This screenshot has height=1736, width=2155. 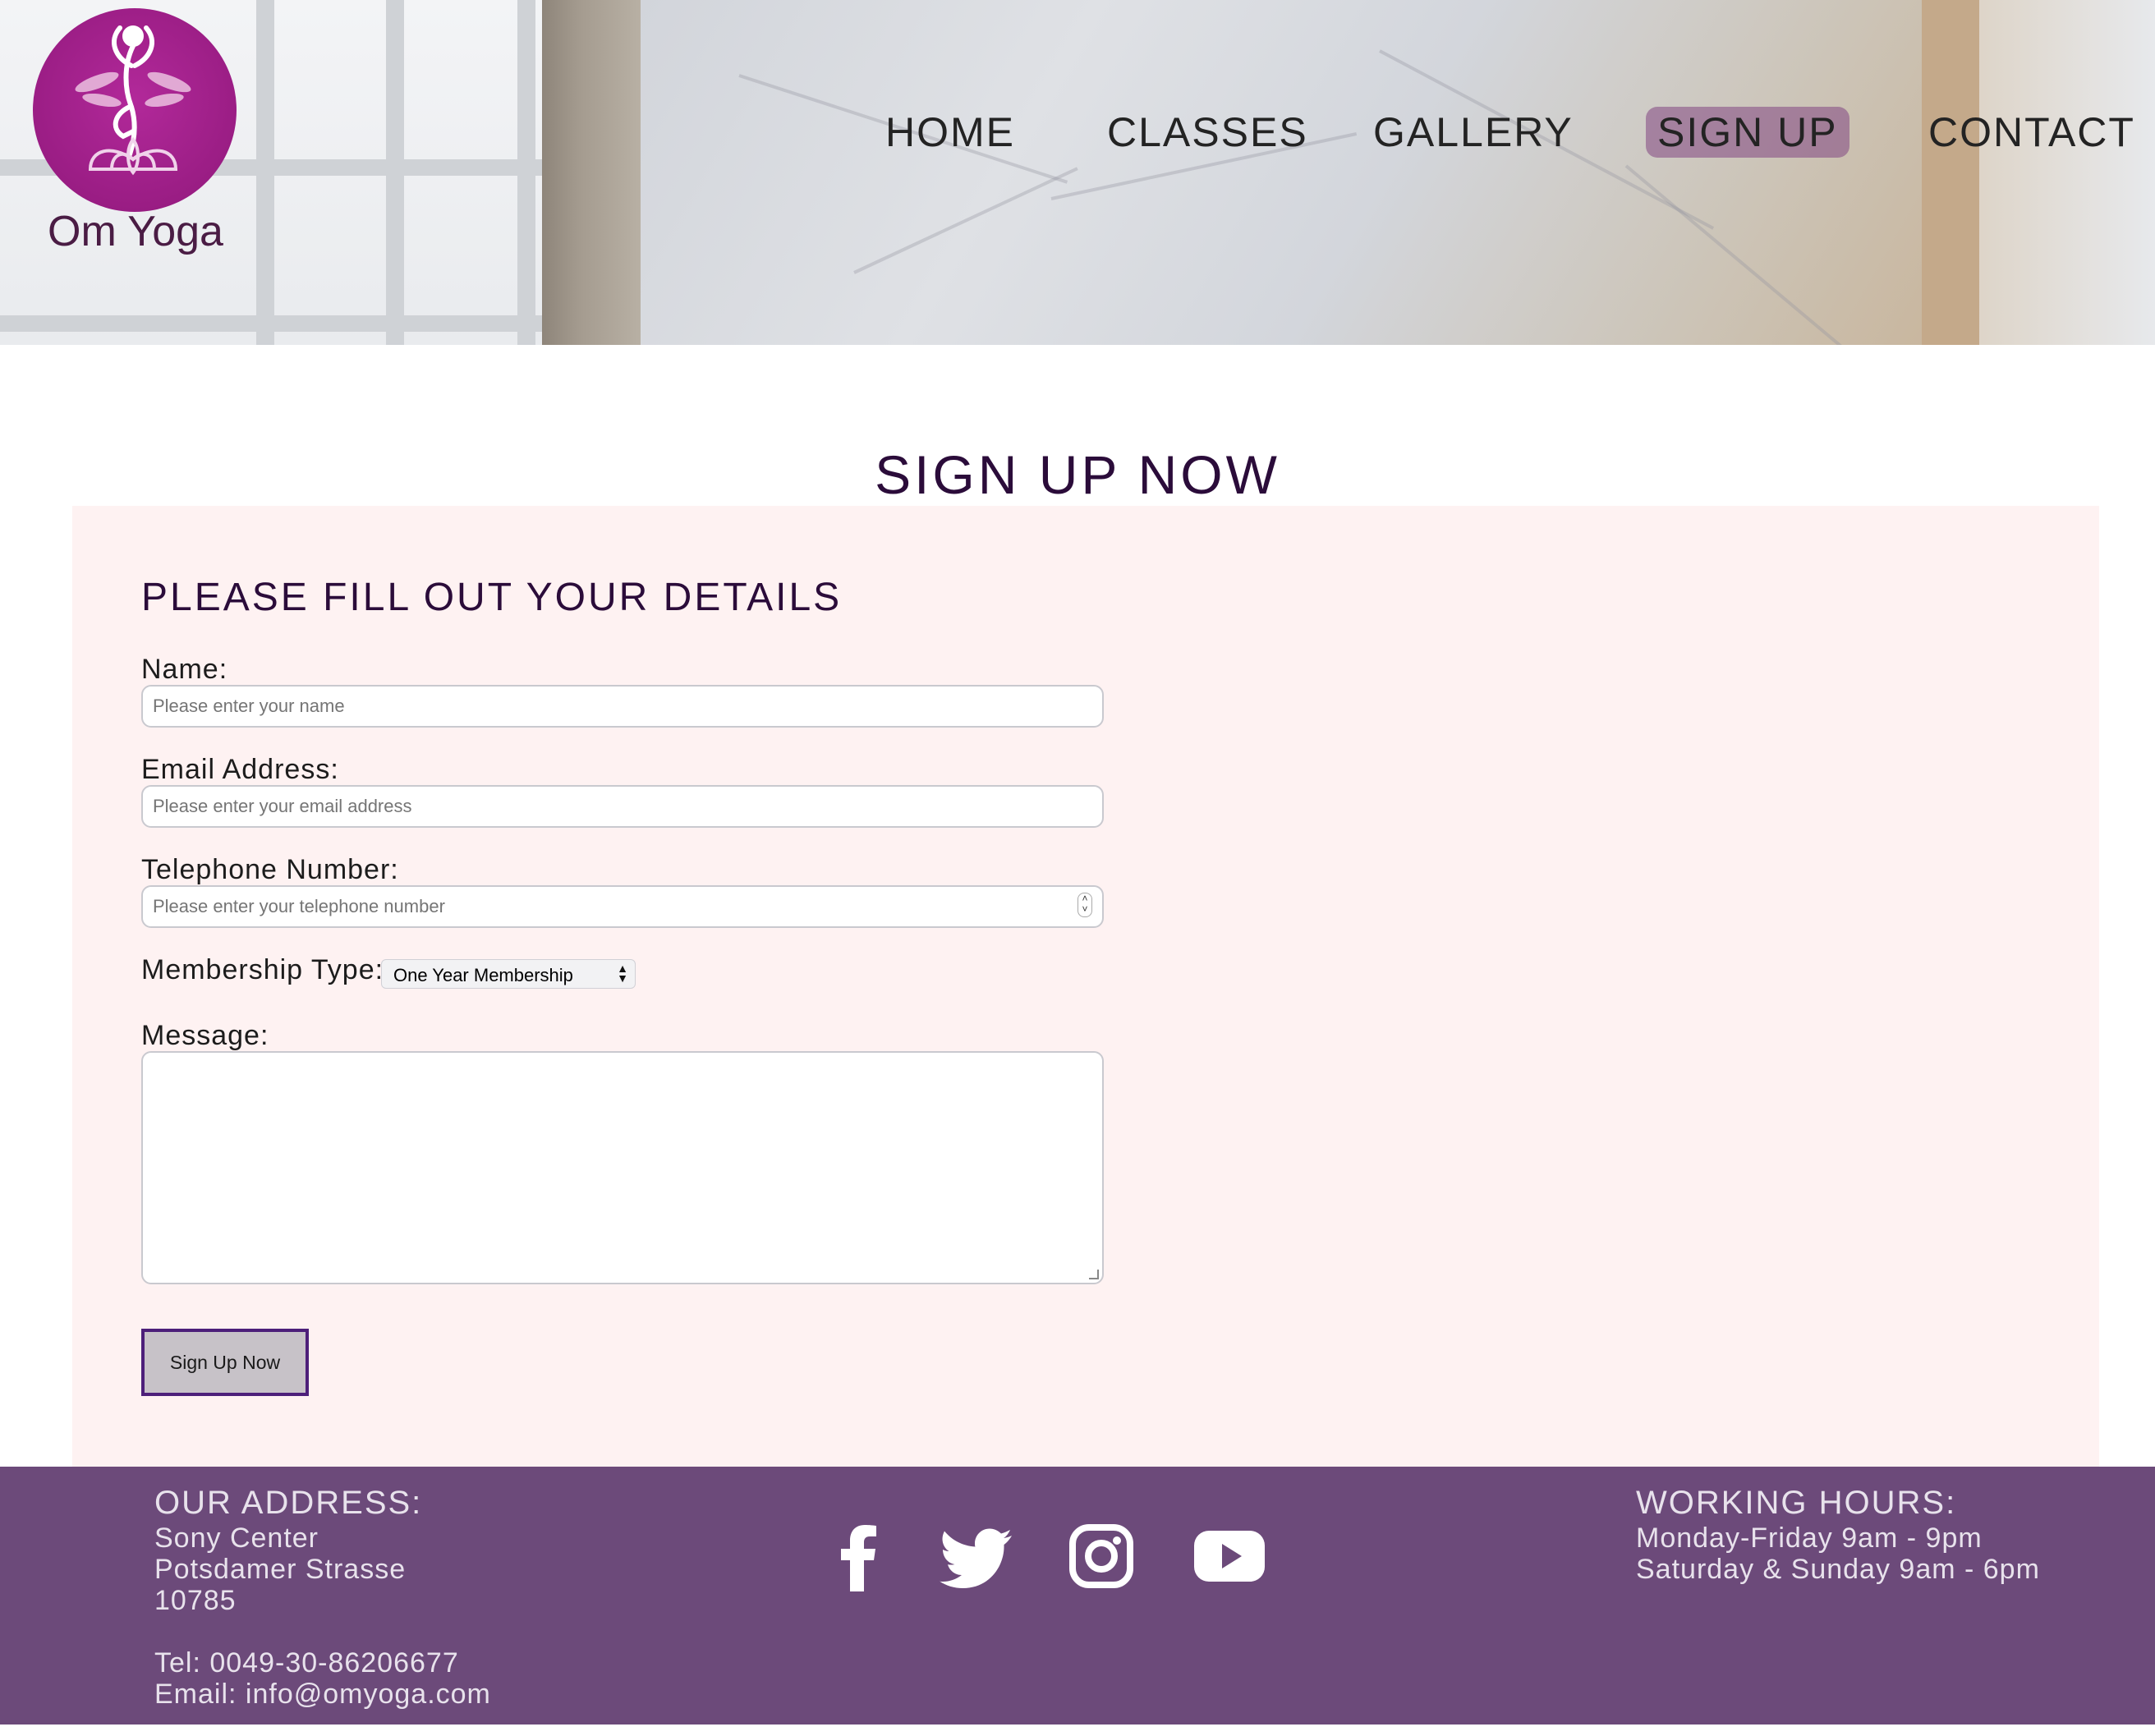 What do you see at coordinates (622, 806) in the screenshot?
I see `email-input` at bounding box center [622, 806].